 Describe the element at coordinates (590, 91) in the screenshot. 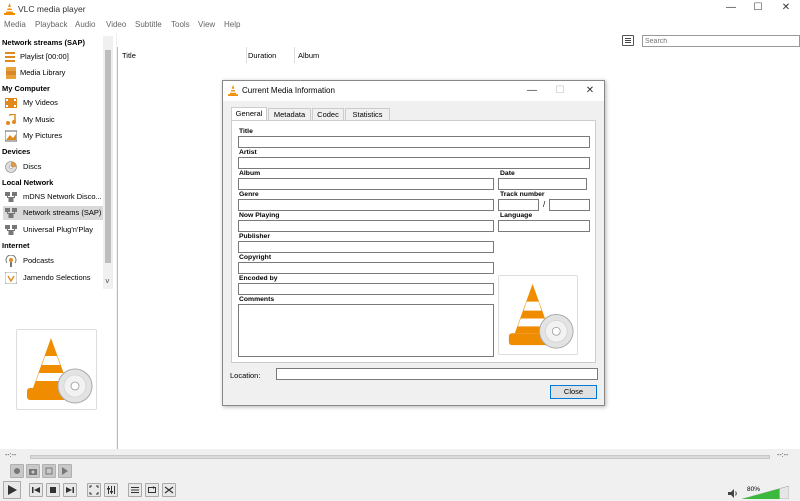

I see `dialog-close-x-button: ✕` at that location.